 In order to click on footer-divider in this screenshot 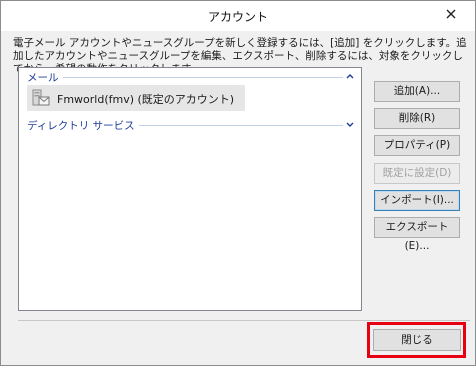, I will do `click(244, 320)`.